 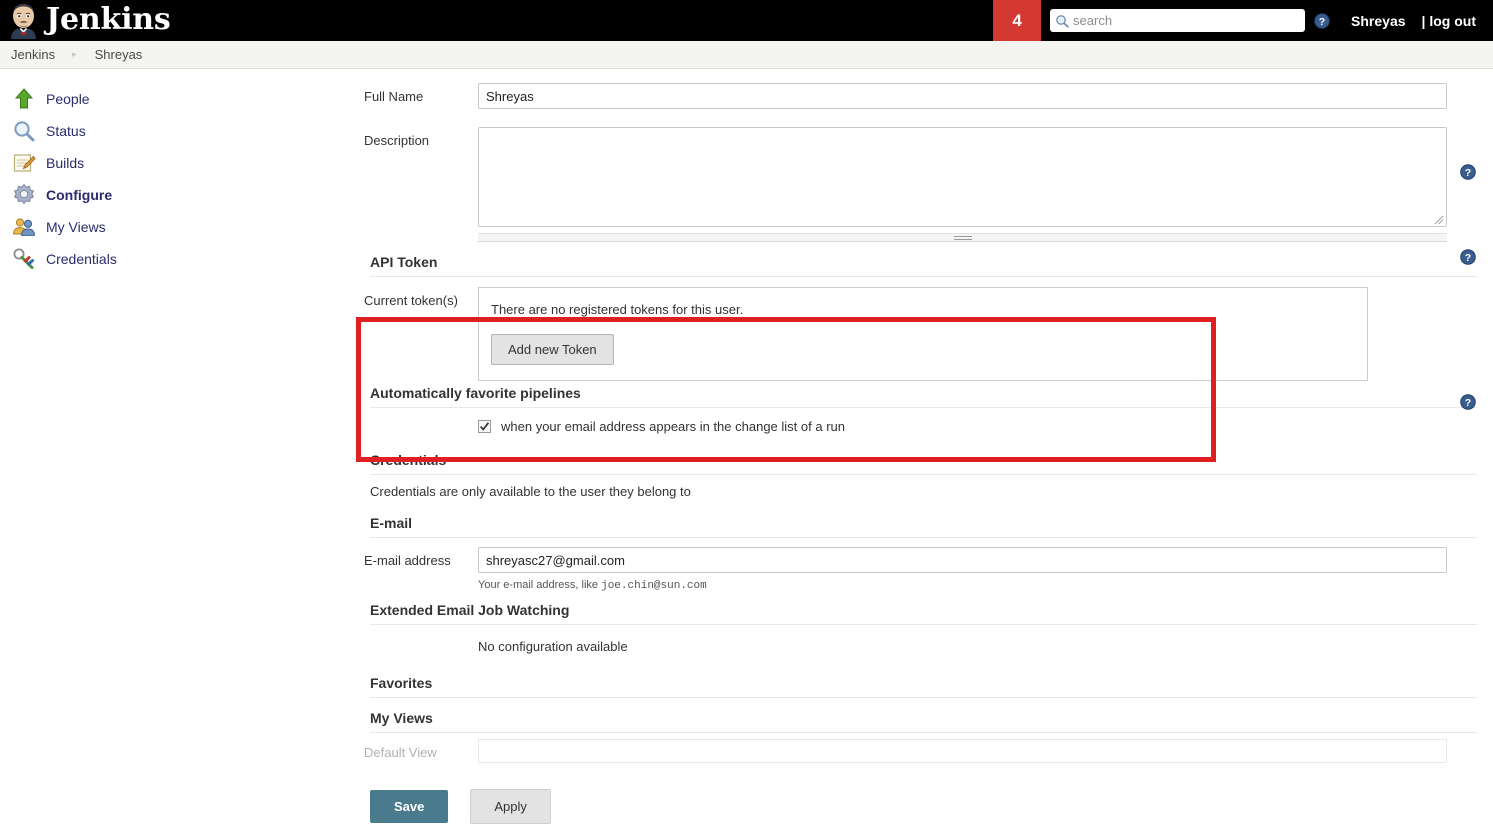 I want to click on credentials-section-title: Credentials, so click(x=408, y=460).